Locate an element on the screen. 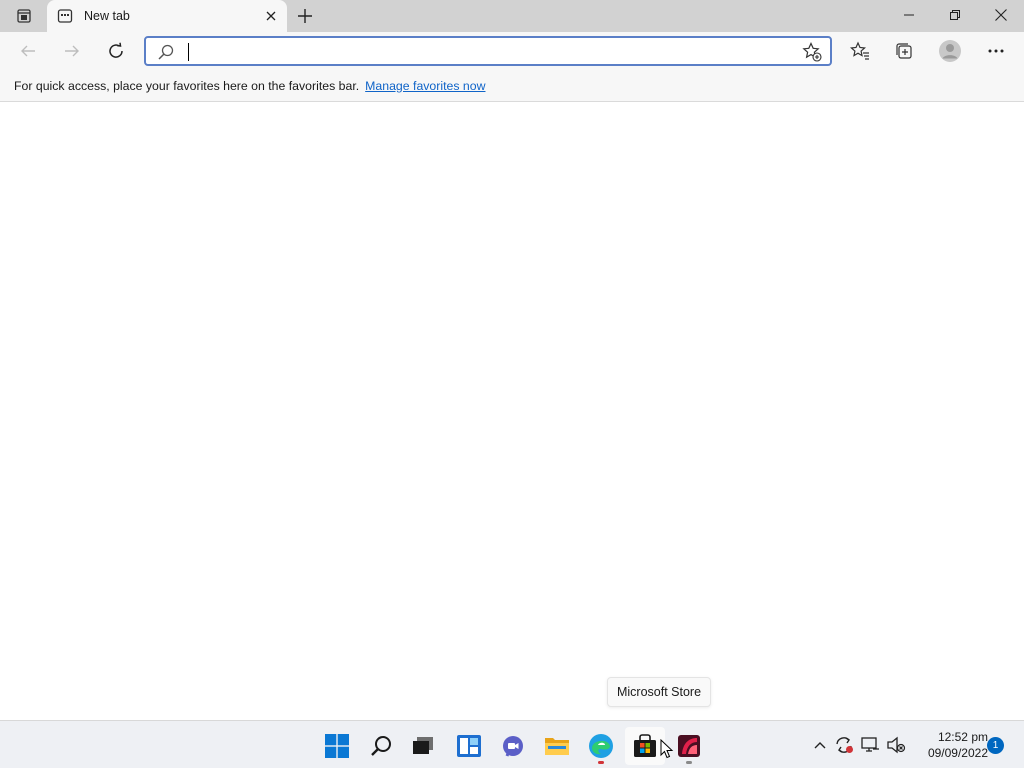 The image size is (1024, 768). address-bar is located at coordinates (488, 51).